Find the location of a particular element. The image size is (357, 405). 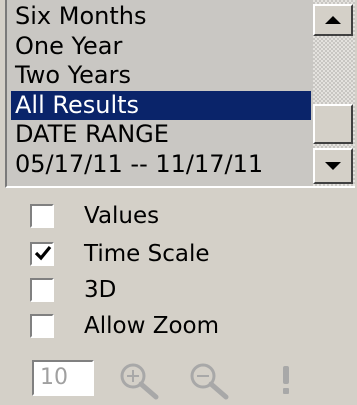

arrow-down-icon is located at coordinates (333, 166).